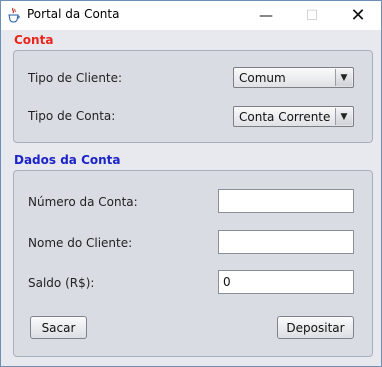 The height and width of the screenshot is (367, 382). I want to click on depositar-button: Depositar, so click(315, 327).